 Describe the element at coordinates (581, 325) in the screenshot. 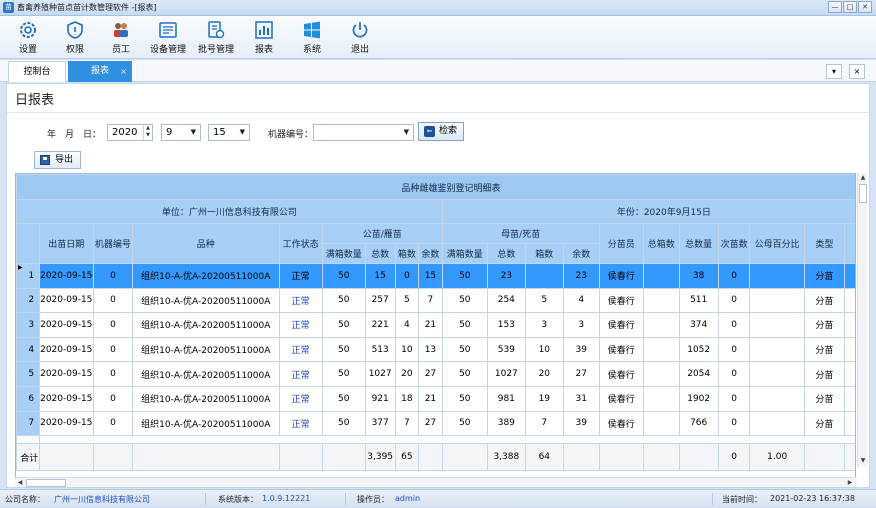

I see `cell-f-rem: 3` at that location.